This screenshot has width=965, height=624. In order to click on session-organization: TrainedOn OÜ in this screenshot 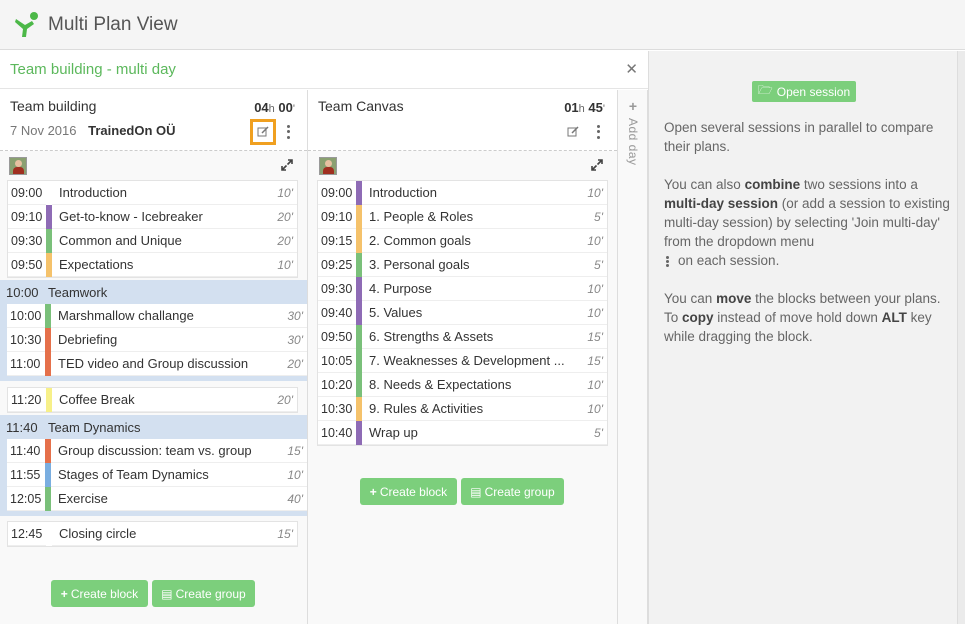, I will do `click(132, 130)`.